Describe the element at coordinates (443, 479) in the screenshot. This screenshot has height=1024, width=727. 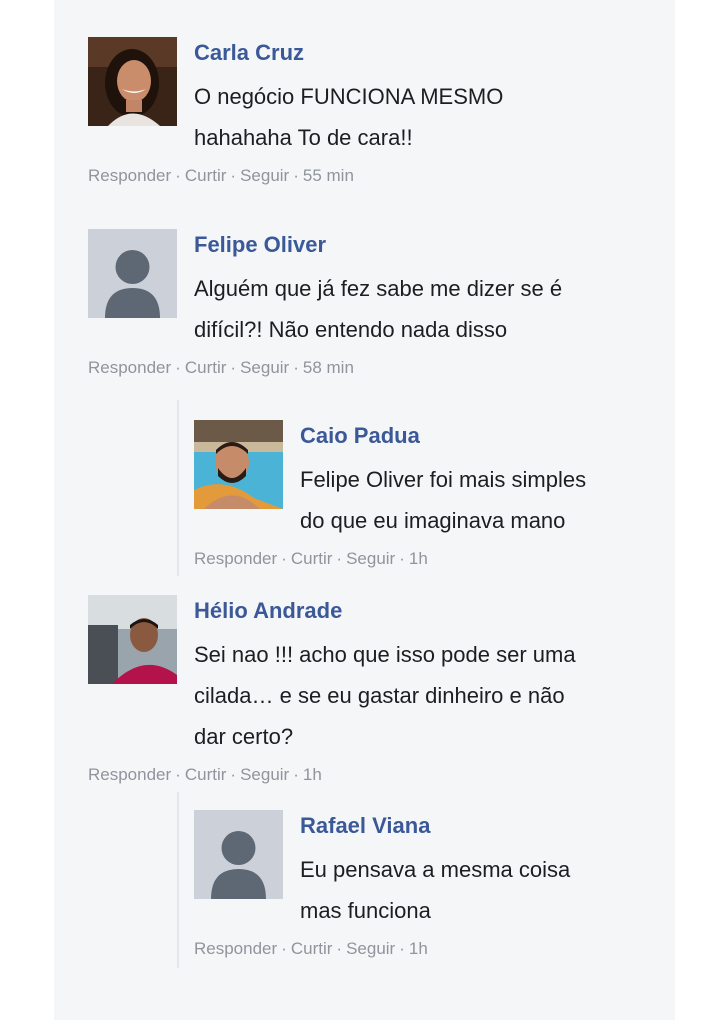
I see `comment-text-line: Felipe Oliver foi mais simples` at that location.